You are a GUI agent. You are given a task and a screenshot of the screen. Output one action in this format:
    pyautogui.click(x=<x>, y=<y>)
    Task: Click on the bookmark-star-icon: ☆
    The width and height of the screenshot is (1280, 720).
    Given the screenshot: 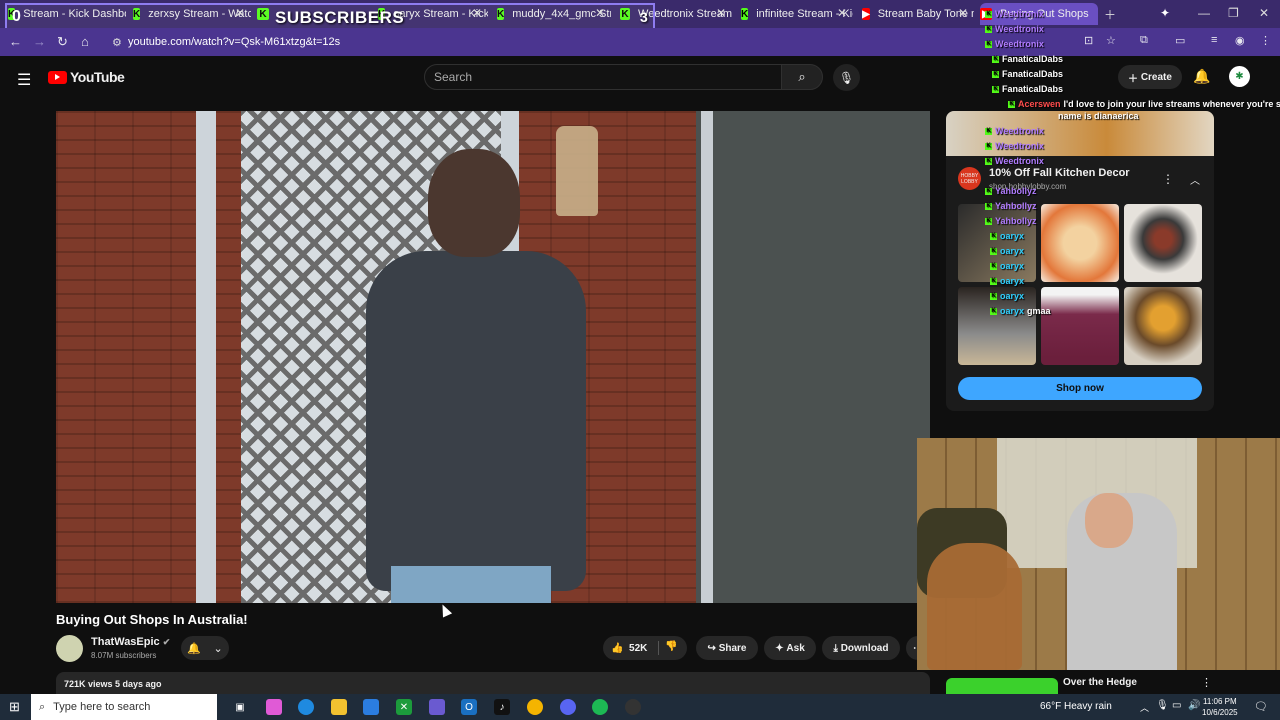 What is the action you would take?
    pyautogui.click(x=1111, y=40)
    